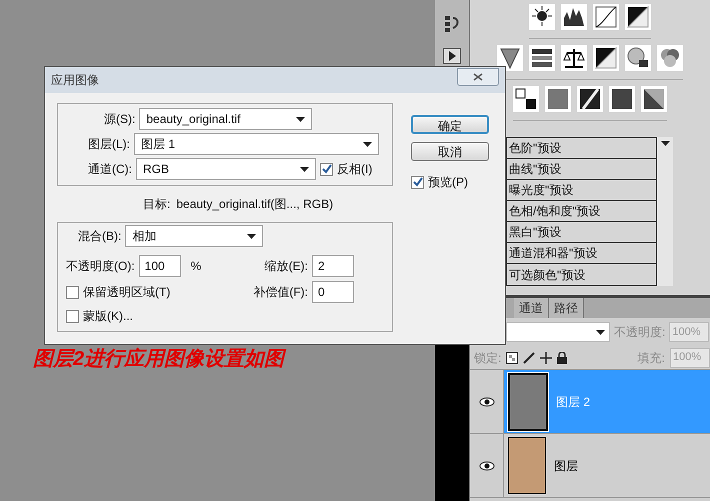 This screenshot has width=710, height=501. I want to click on lock-label: 锁定:, so click(488, 358).